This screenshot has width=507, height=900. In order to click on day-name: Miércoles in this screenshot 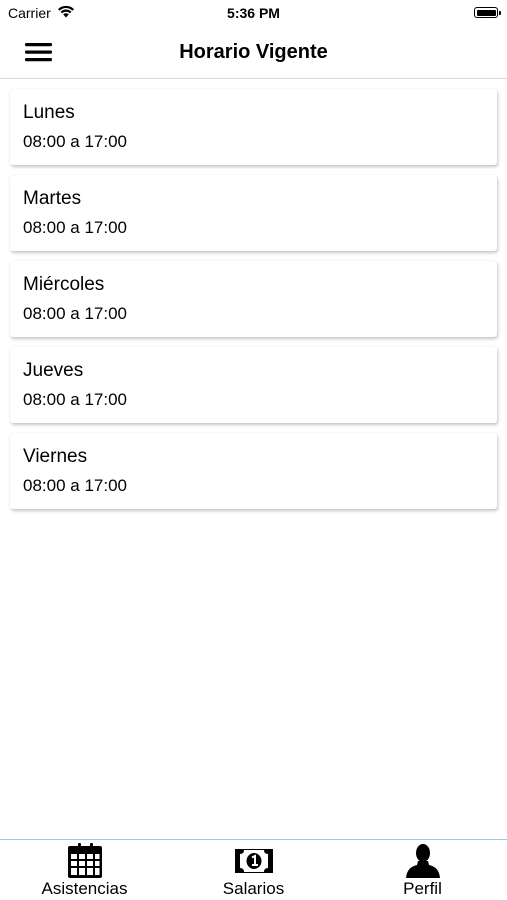, I will do `click(64, 284)`.